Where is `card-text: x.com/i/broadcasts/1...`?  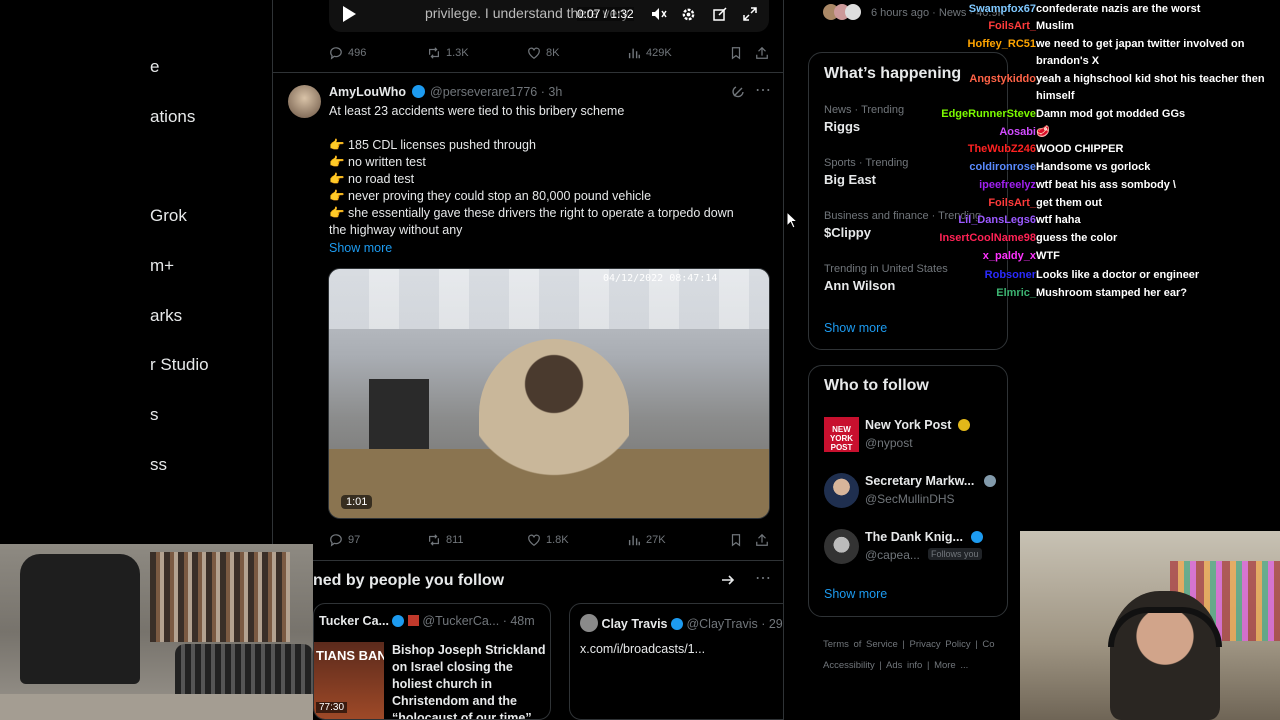
card-text: x.com/i/broadcasts/1... is located at coordinates (642, 649).